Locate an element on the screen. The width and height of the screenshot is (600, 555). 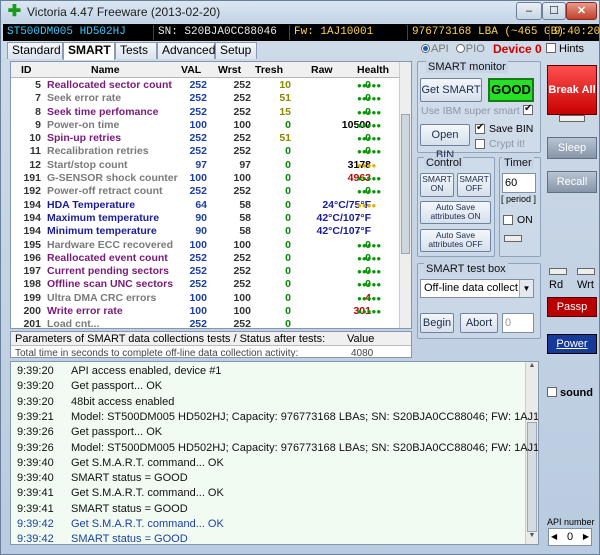
crypt-it-checkbox is located at coordinates (480, 144).